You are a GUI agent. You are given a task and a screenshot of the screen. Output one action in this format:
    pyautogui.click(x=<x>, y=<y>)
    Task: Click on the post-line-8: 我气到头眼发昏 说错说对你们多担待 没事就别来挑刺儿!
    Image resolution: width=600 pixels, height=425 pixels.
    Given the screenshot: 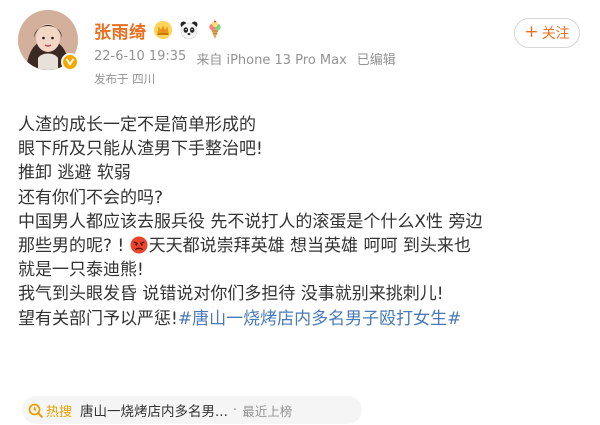 What is the action you would take?
    pyautogui.click(x=231, y=294)
    